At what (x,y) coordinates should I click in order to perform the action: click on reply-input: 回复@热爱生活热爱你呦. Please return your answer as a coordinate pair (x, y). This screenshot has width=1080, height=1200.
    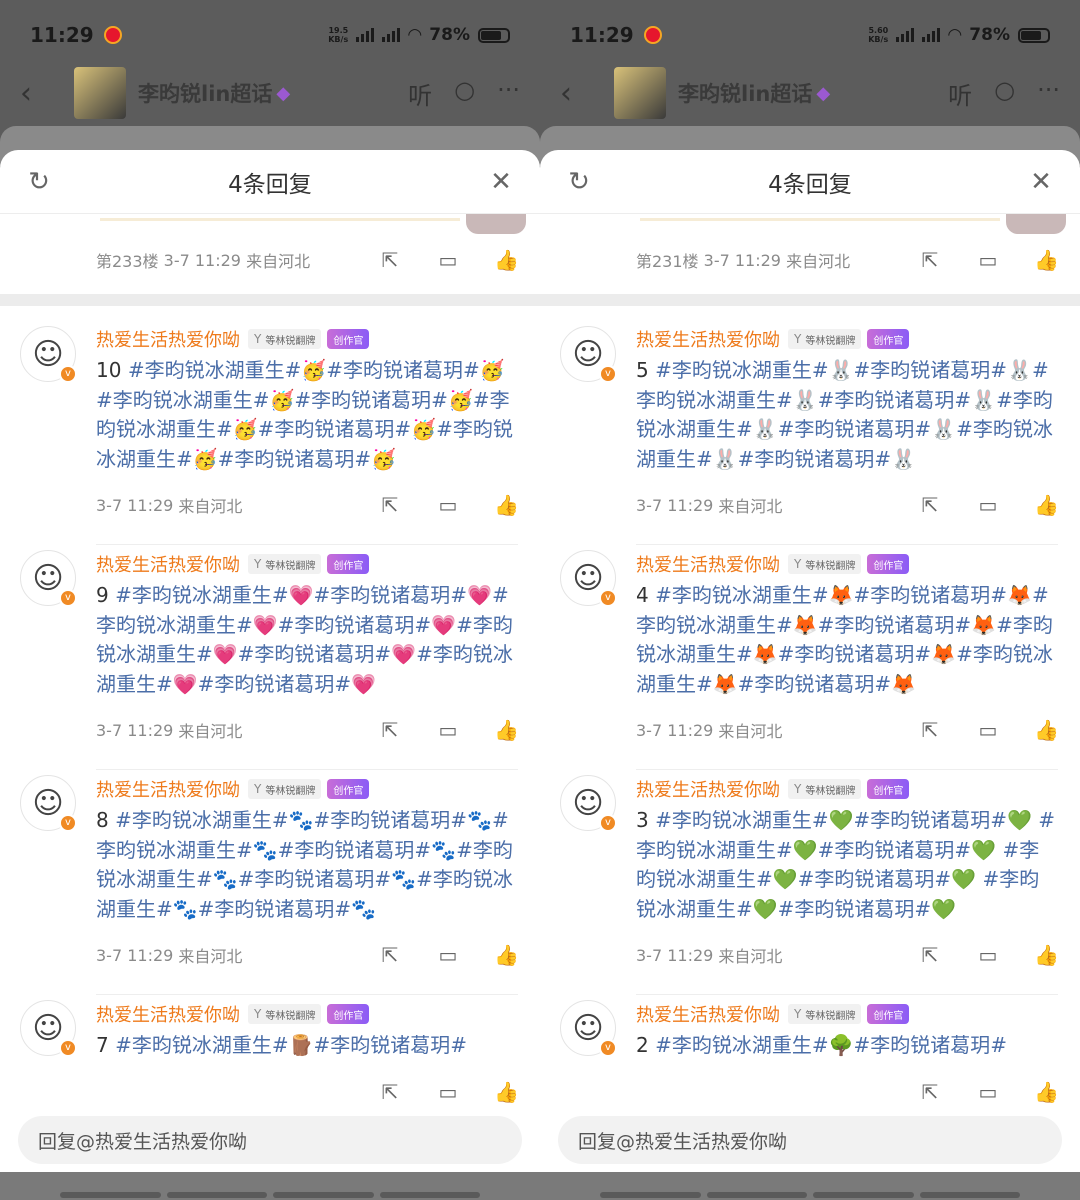
    Looking at the image, I should click on (810, 1140).